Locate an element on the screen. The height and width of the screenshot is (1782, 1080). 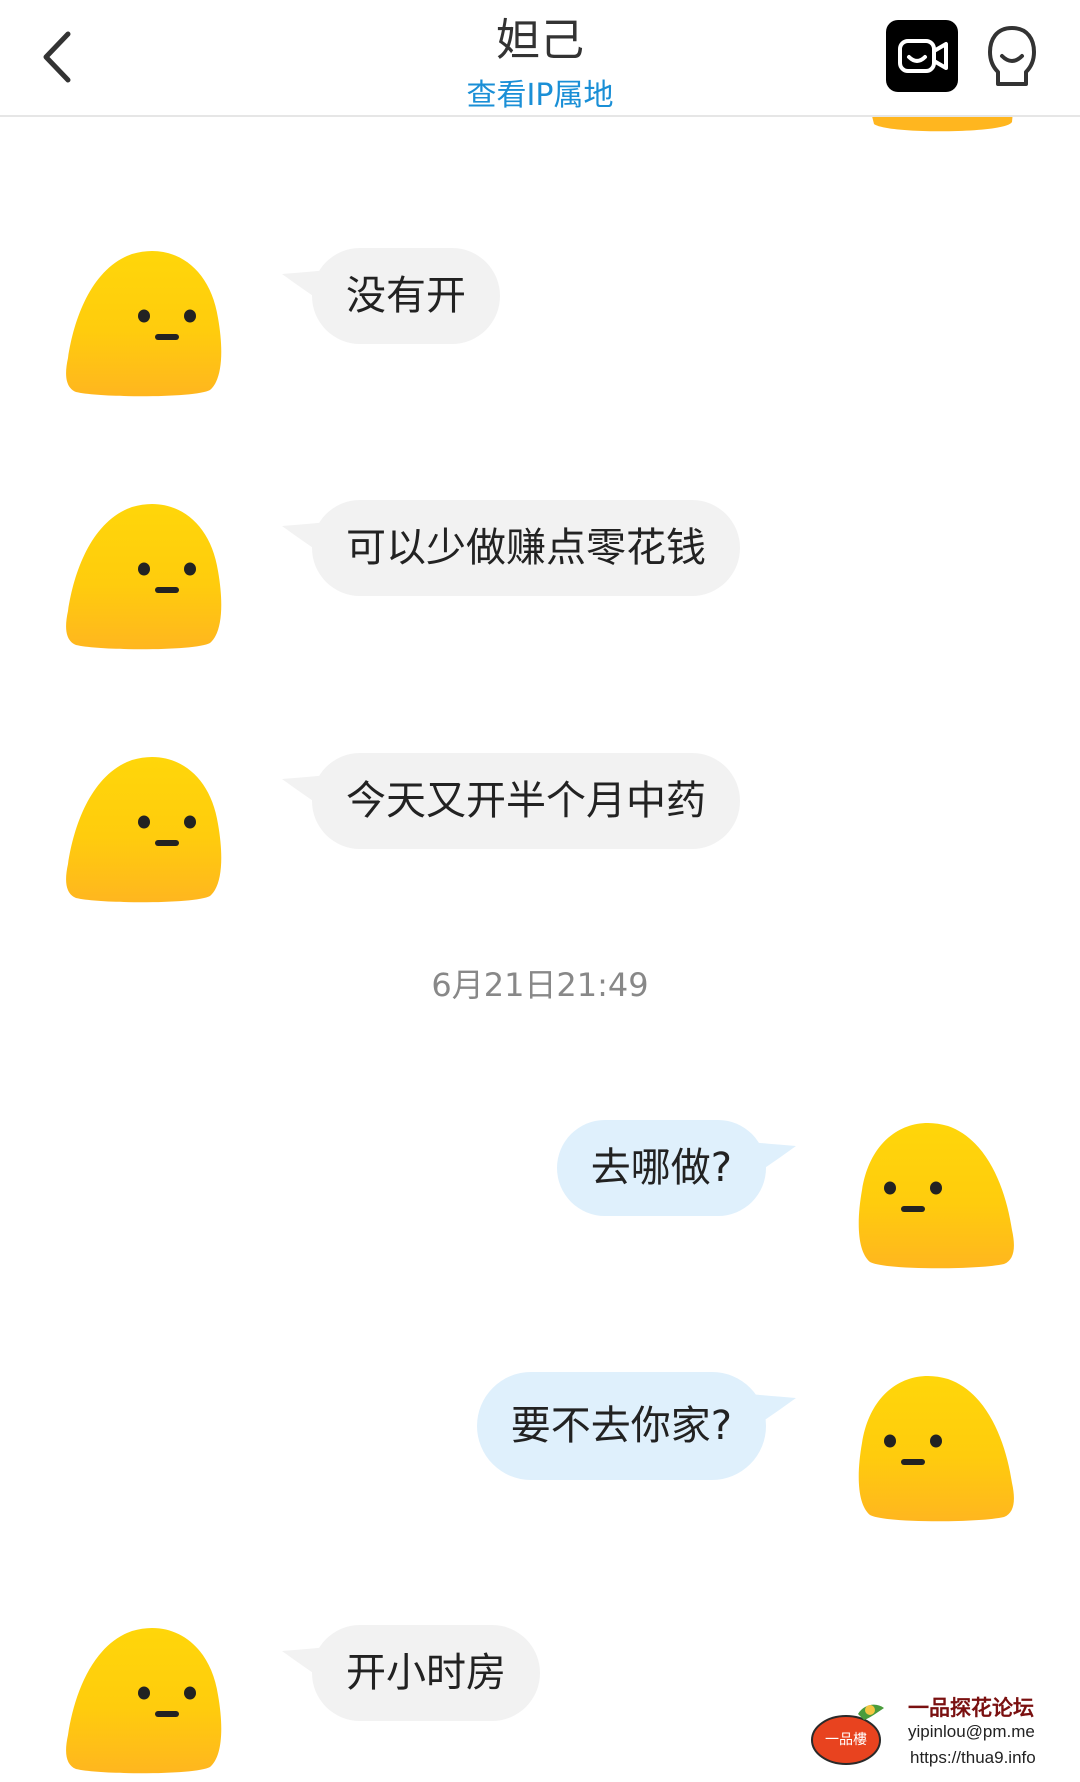
incoming-message-bubble: 今天又开半个月中药 is located at coordinates (511, 801).